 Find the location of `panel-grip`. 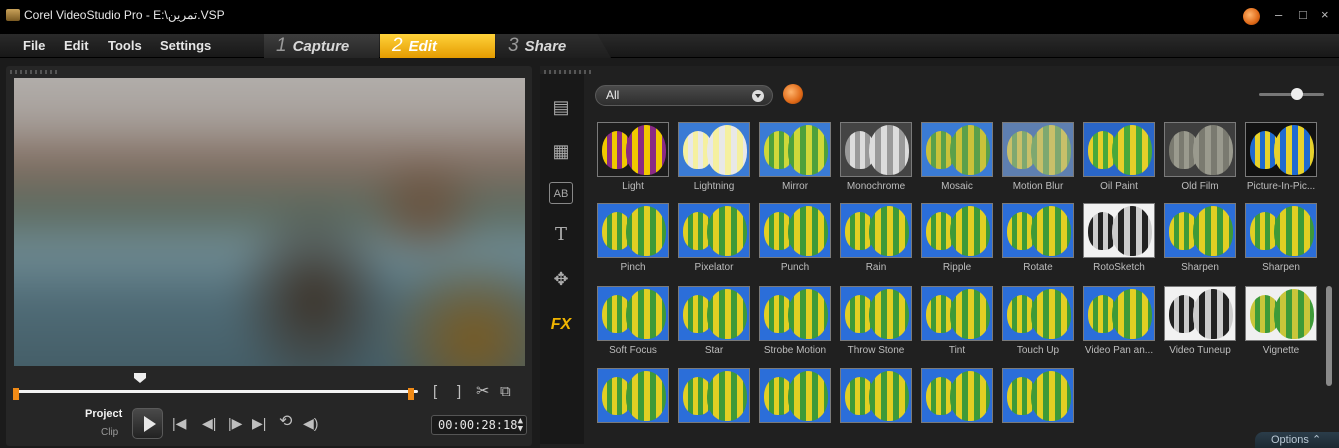

panel-grip is located at coordinates (35, 72).